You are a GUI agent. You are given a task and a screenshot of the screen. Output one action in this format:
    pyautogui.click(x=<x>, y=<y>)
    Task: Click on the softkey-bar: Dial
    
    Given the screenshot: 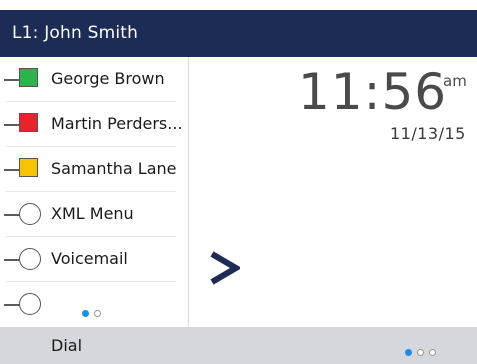 What is the action you would take?
    pyautogui.click(x=238, y=345)
    